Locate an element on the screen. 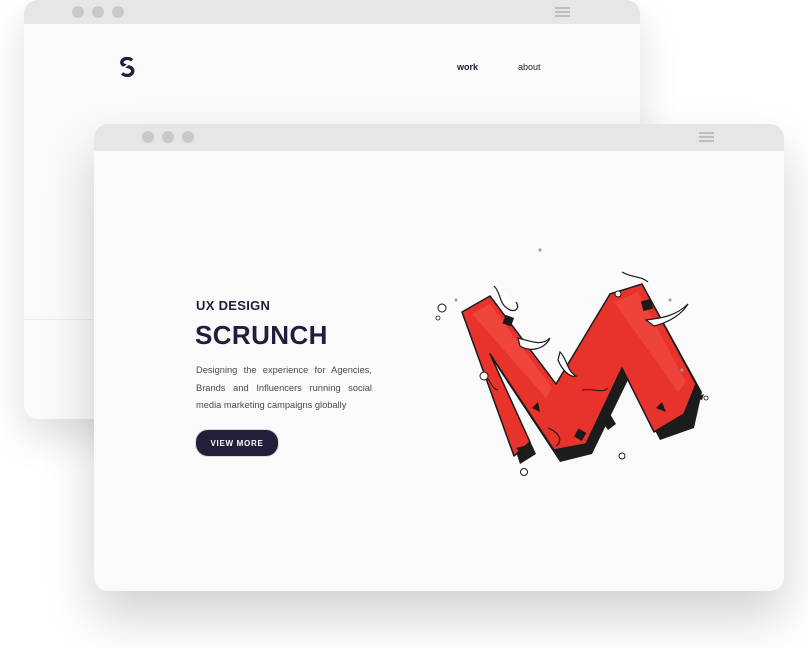 This screenshot has height=648, width=808. red-m-sculpture-icon is located at coordinates (572, 362).